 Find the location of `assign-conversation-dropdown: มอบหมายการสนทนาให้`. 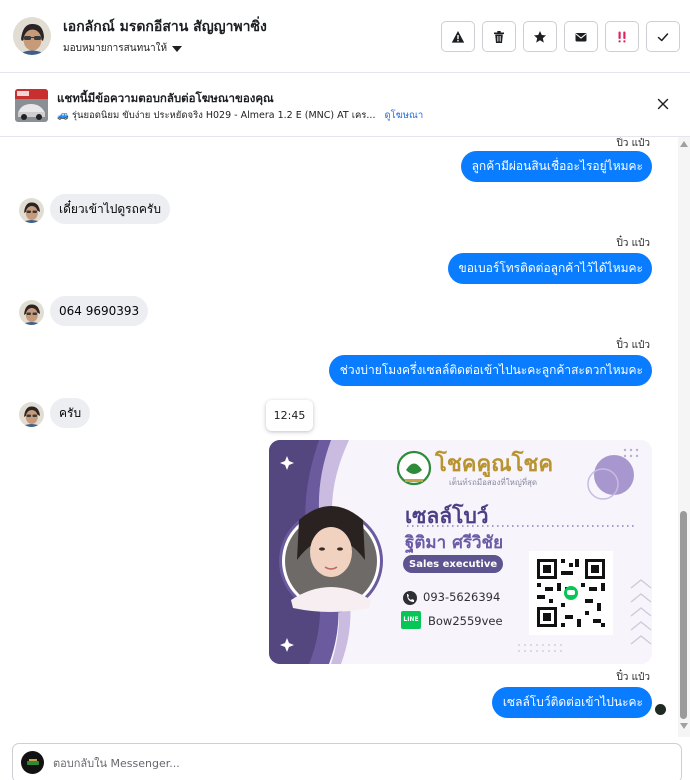

assign-conversation-dropdown: มอบหมายการสนทนาให้ is located at coordinates (123, 48).